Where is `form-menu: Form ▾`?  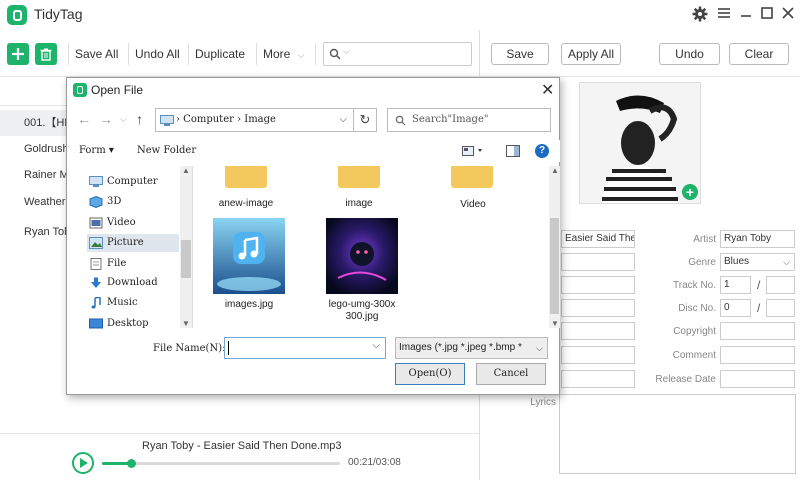 form-menu: Form ▾ is located at coordinates (96, 150).